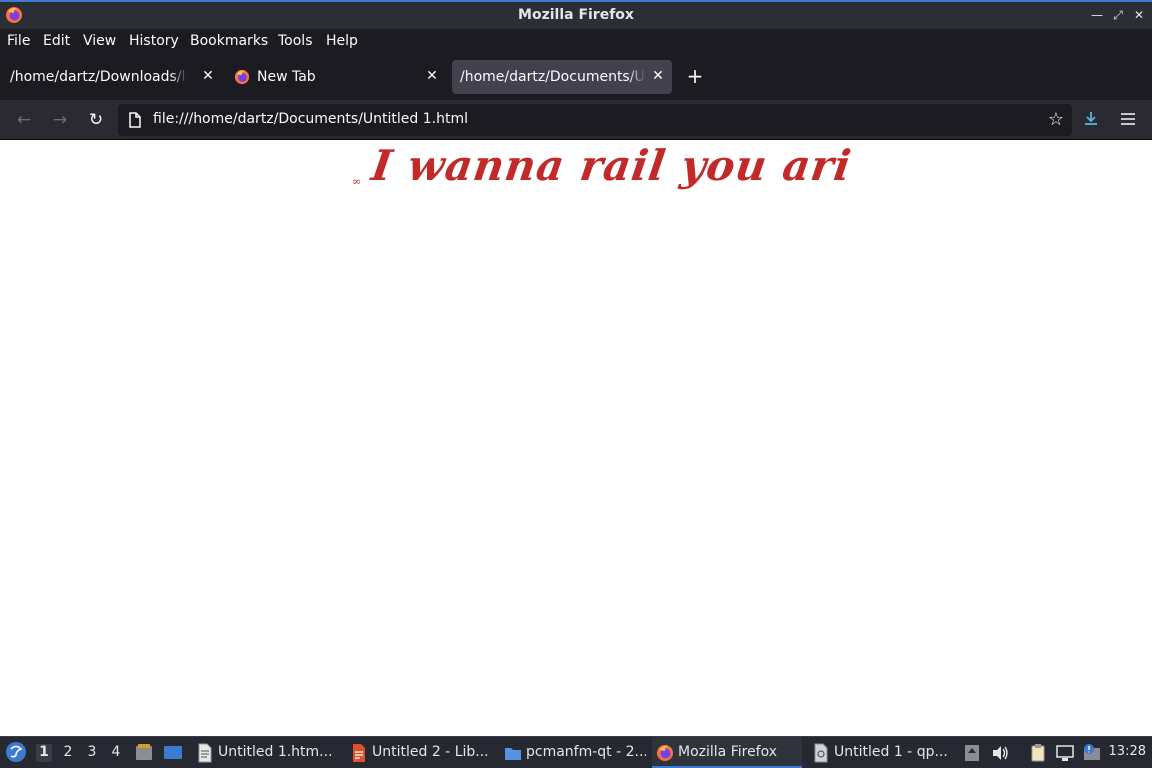 This screenshot has height=768, width=1152. Describe the element at coordinates (154, 41) in the screenshot. I see `menu-history: History` at that location.